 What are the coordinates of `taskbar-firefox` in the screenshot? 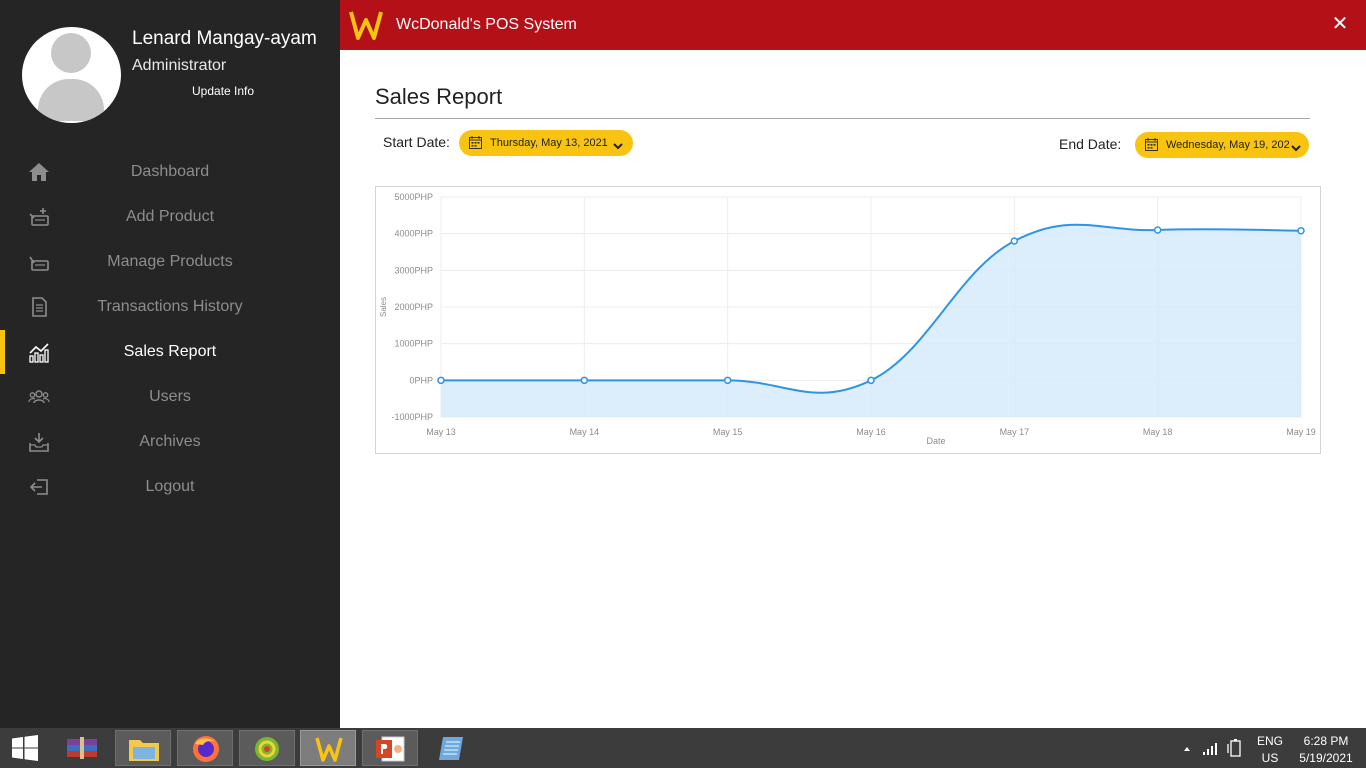 It's located at (205, 748).